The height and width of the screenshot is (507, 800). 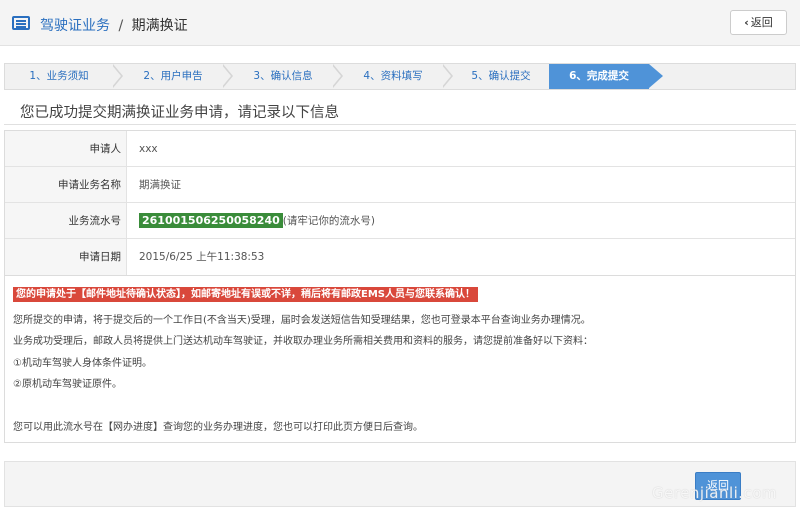 What do you see at coordinates (66, 184) in the screenshot?
I see `info-label: 申请业务名称` at bounding box center [66, 184].